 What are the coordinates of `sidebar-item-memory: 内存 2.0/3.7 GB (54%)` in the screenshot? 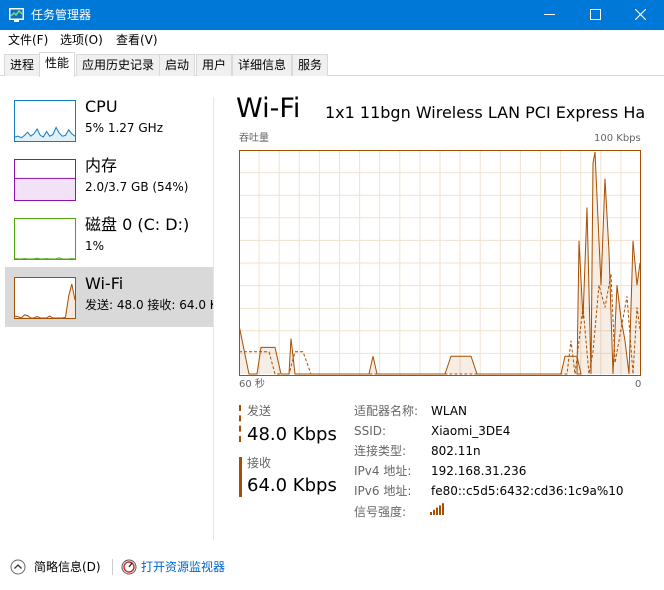 It's located at (109, 179).